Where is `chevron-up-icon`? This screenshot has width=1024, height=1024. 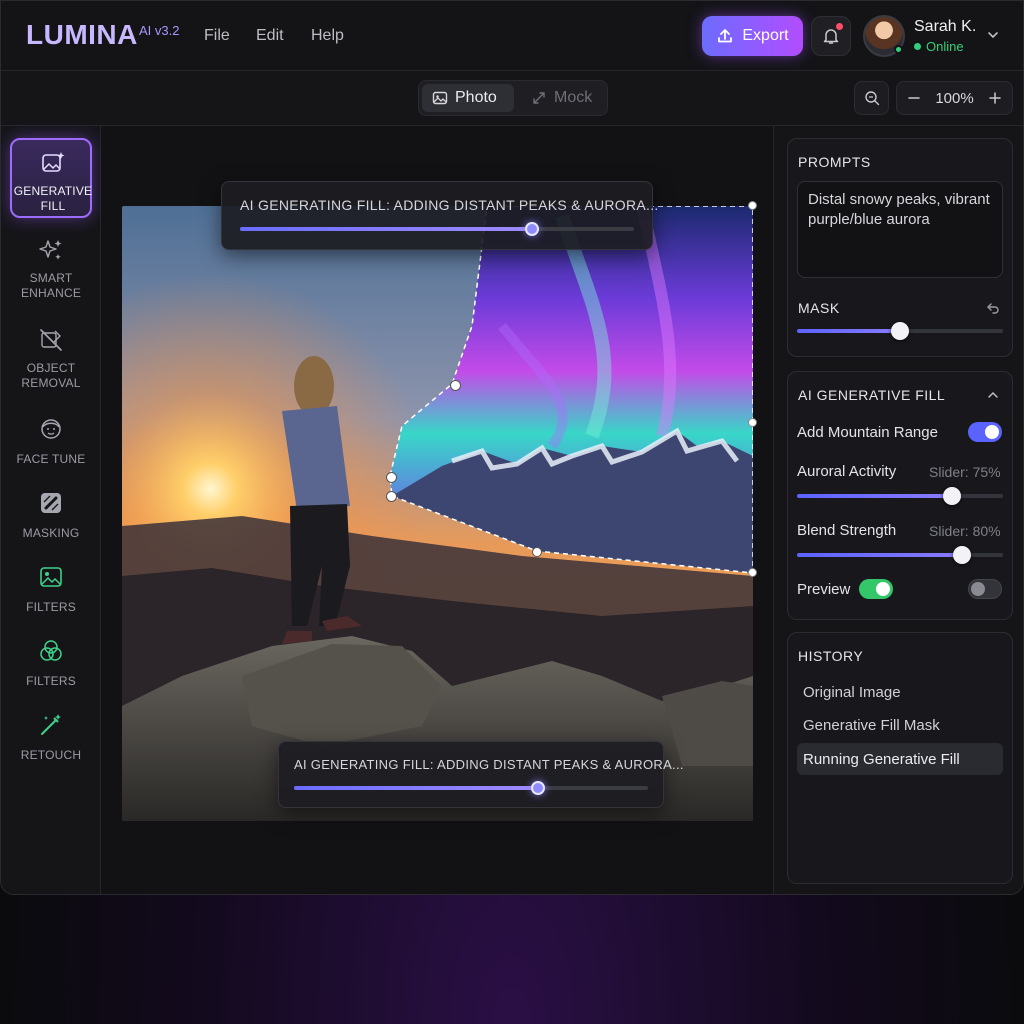 chevron-up-icon is located at coordinates (993, 395).